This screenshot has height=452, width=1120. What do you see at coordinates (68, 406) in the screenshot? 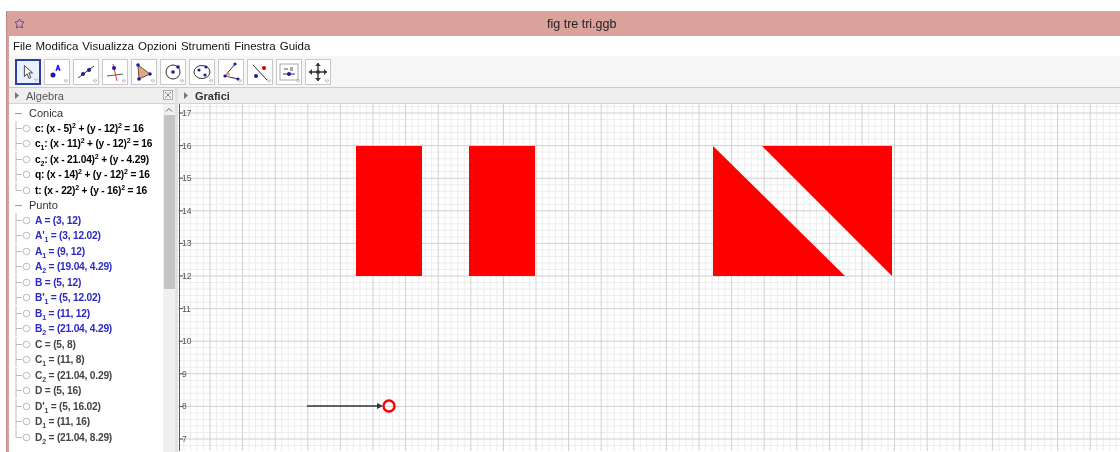
I see `object-definition: D'$_{1}$ = (5, 16.02)` at bounding box center [68, 406].